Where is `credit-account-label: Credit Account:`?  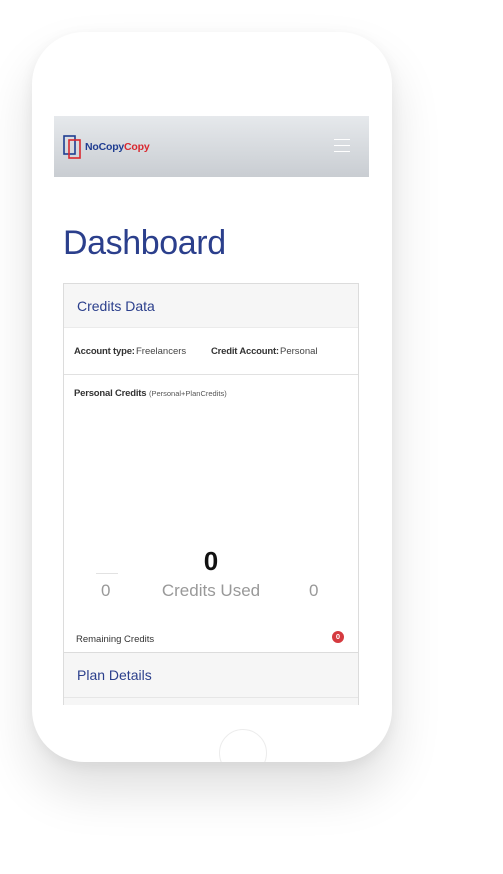
credit-account-label: Credit Account: is located at coordinates (245, 351).